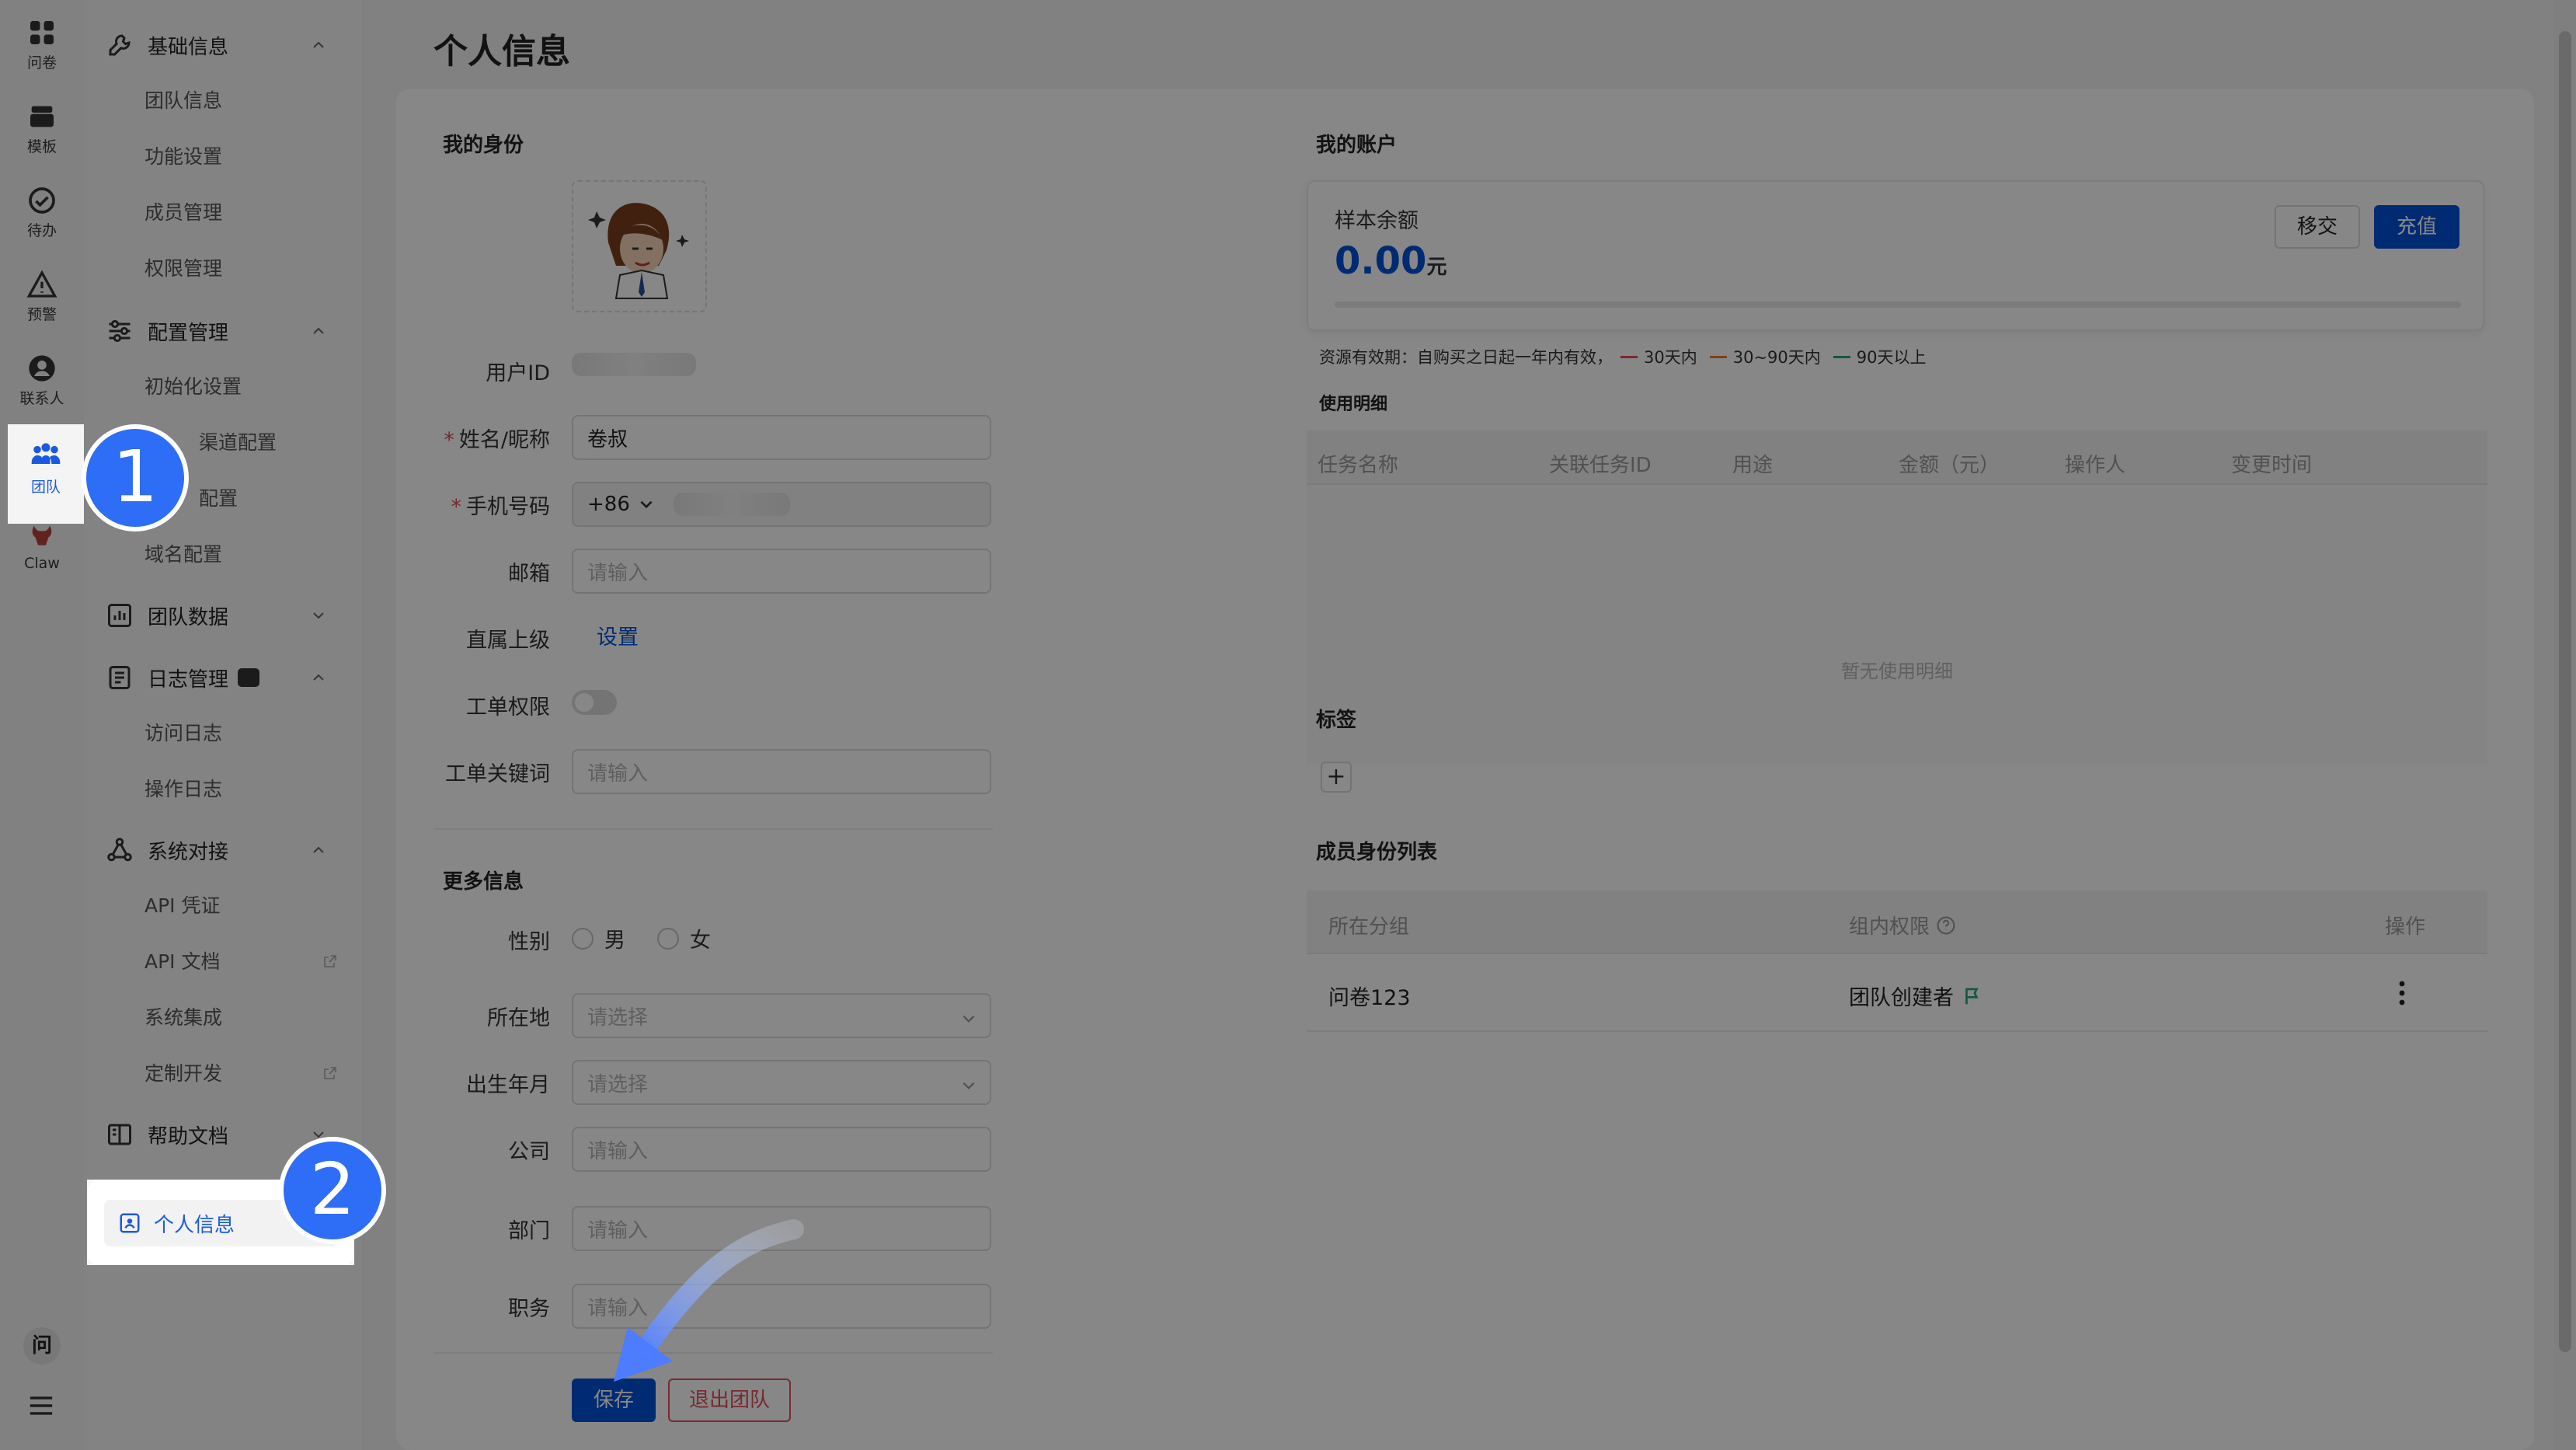  Describe the element at coordinates (618, 635) in the screenshot. I see `set-superior-link: 设置` at that location.